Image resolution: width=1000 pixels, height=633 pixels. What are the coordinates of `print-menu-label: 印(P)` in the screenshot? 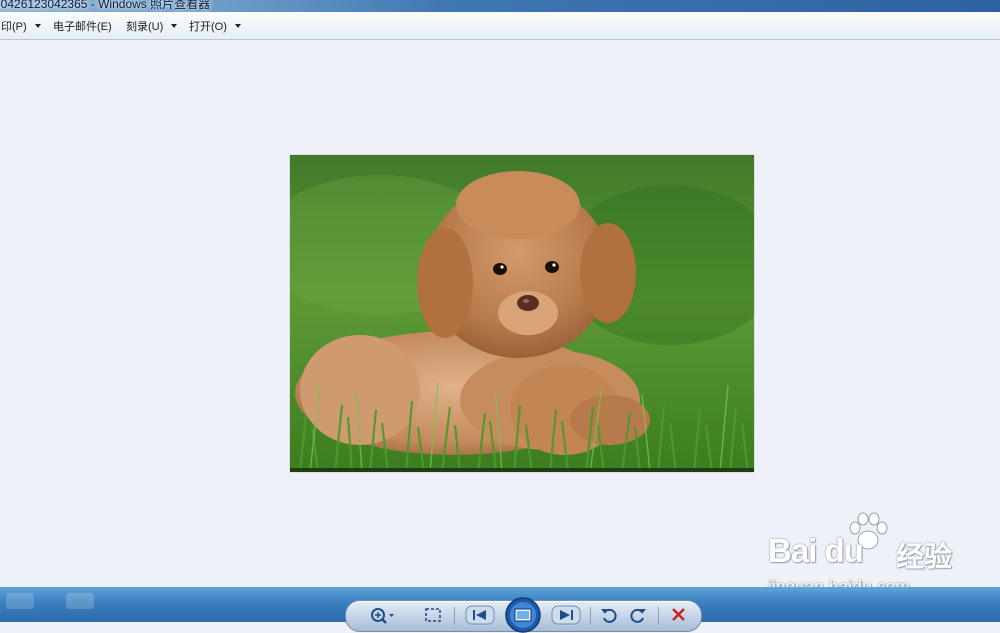 It's located at (14, 27).